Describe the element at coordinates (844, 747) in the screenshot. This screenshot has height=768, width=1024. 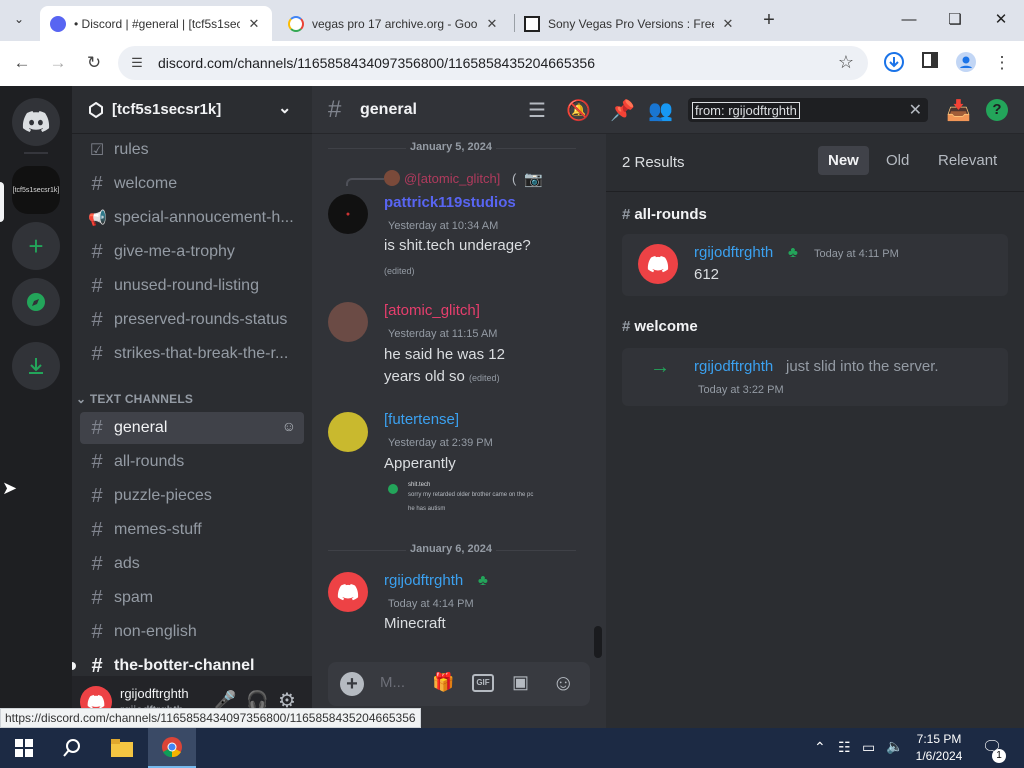
I see `tray-app-icon: ☷` at that location.